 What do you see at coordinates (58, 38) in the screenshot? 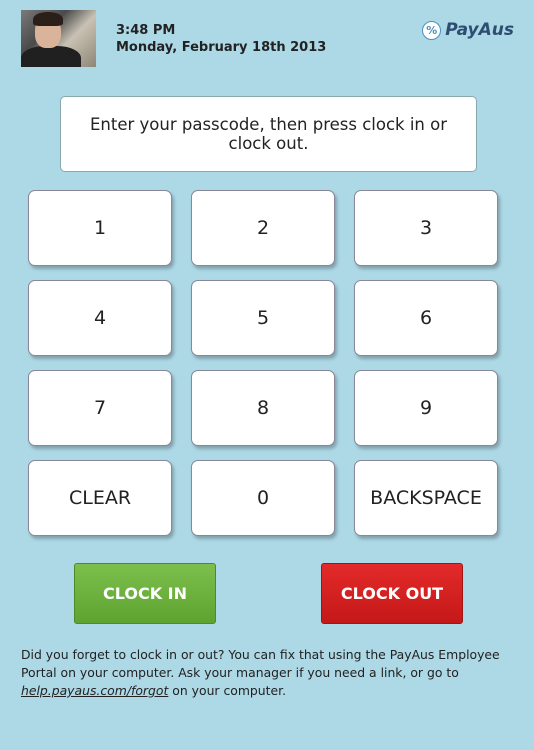
I see `user-avatar` at bounding box center [58, 38].